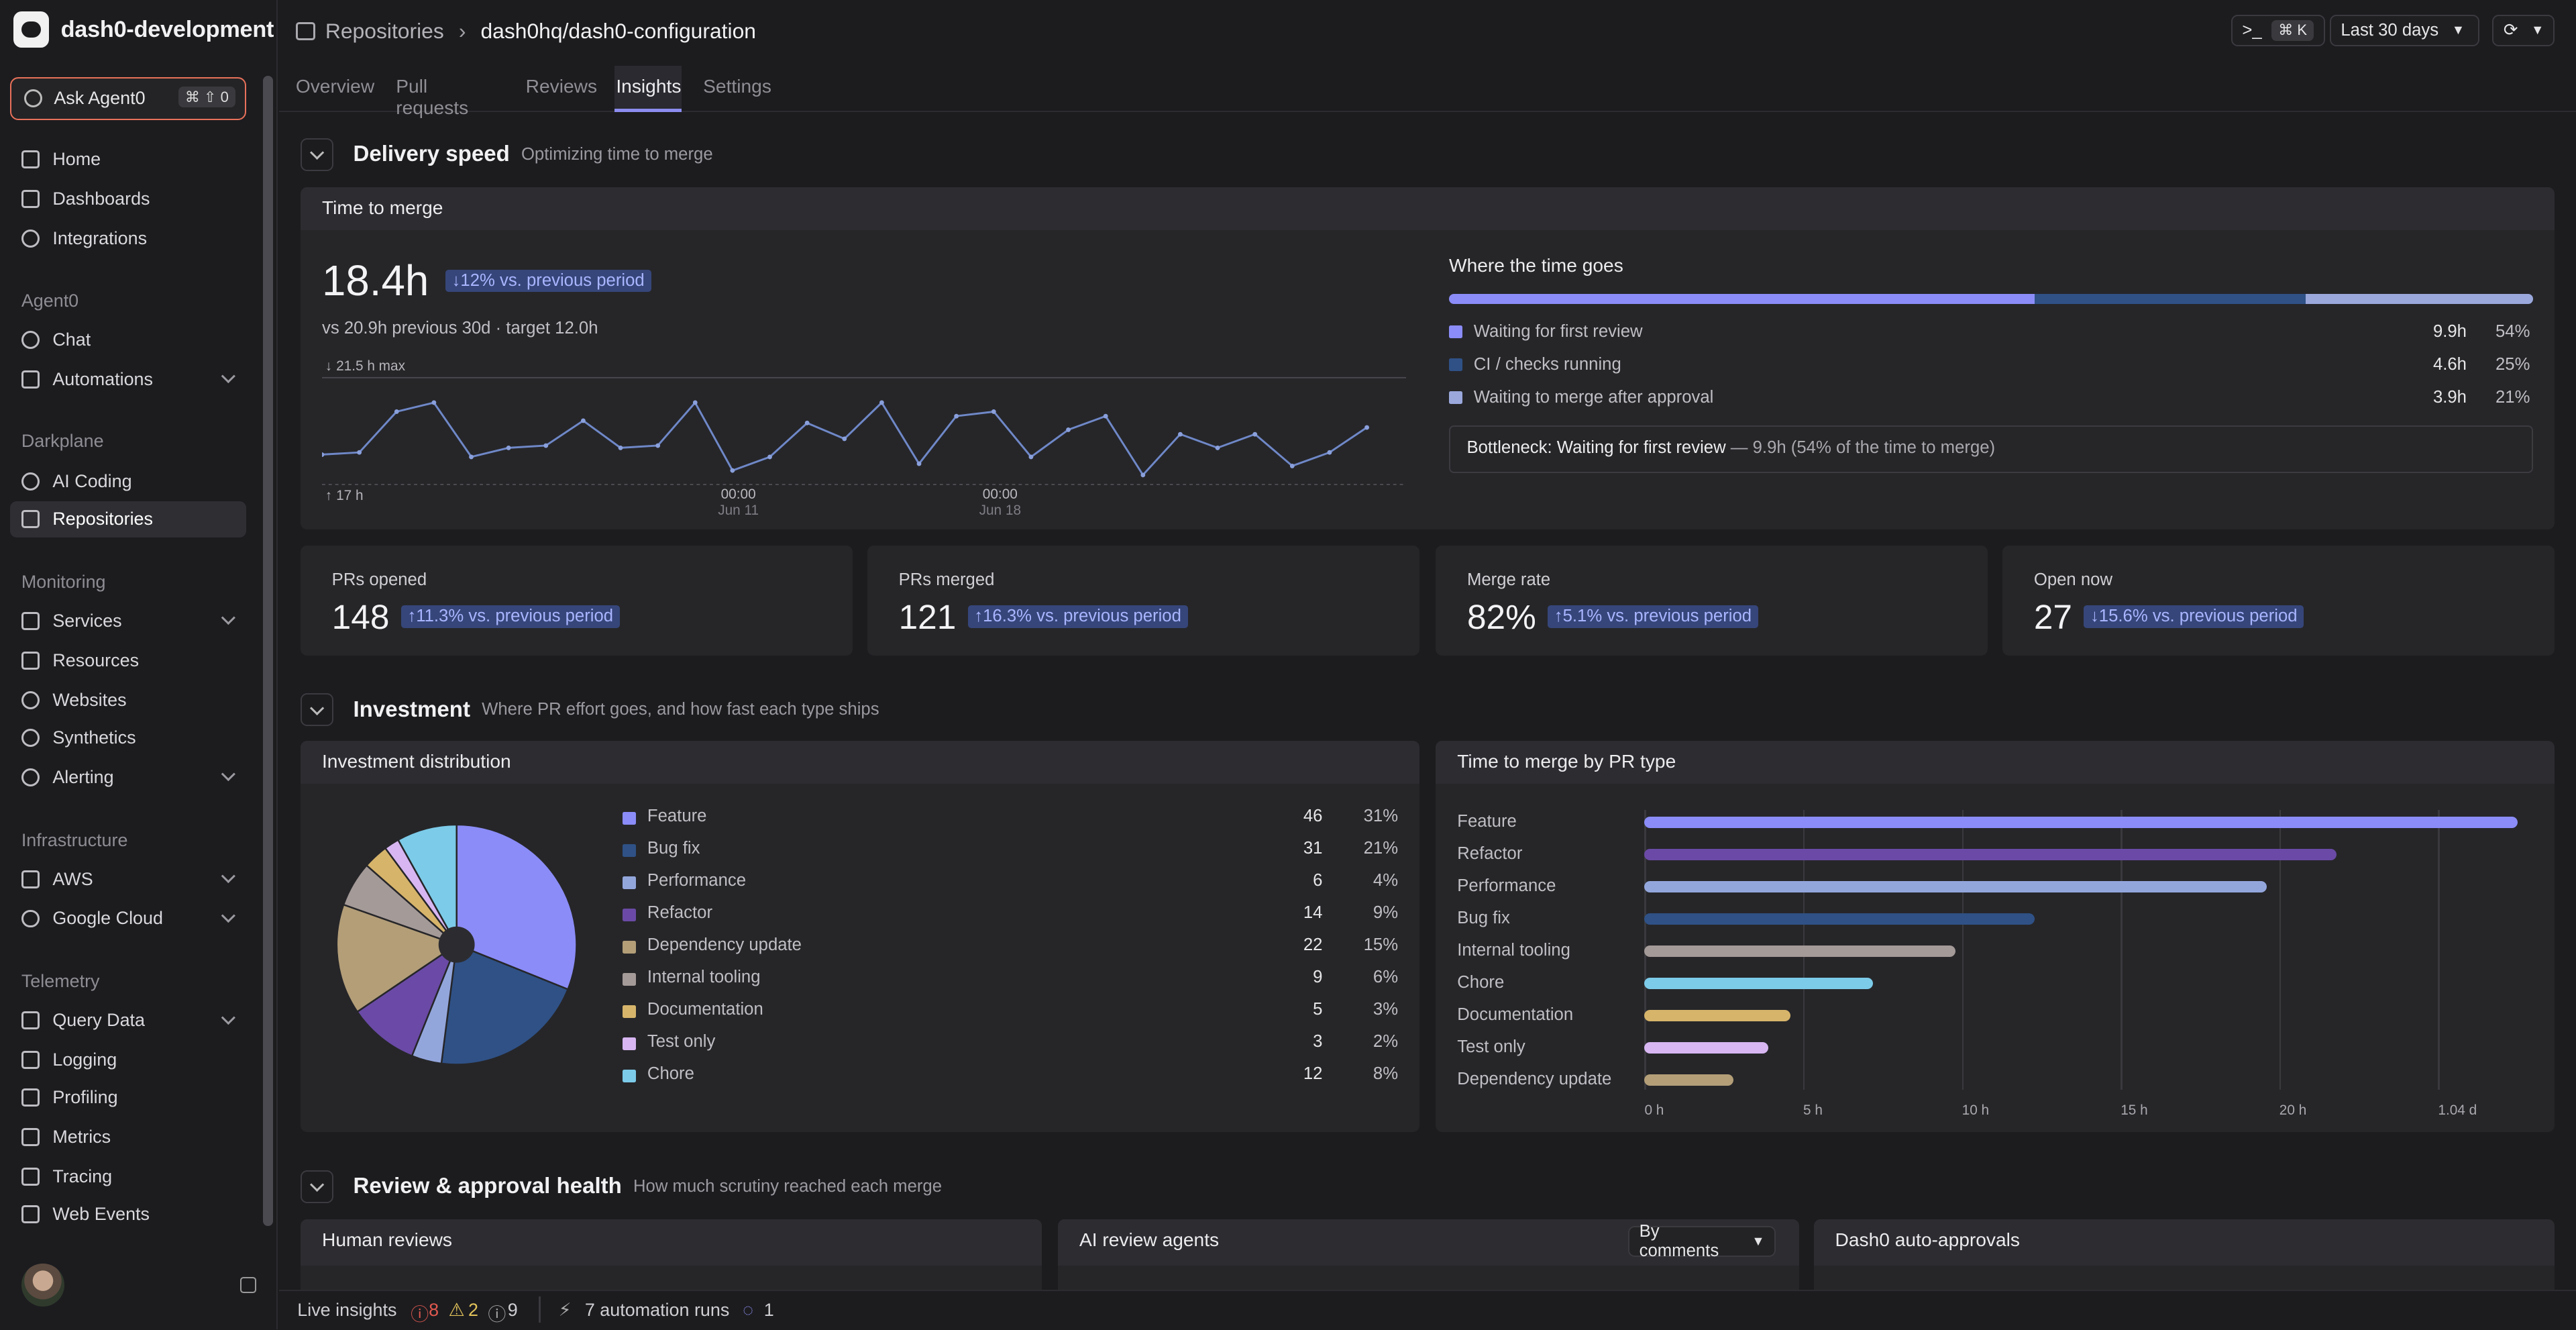 This screenshot has height=1330, width=2576. What do you see at coordinates (317, 154) in the screenshot?
I see `collapse-toggle-delivery` at bounding box center [317, 154].